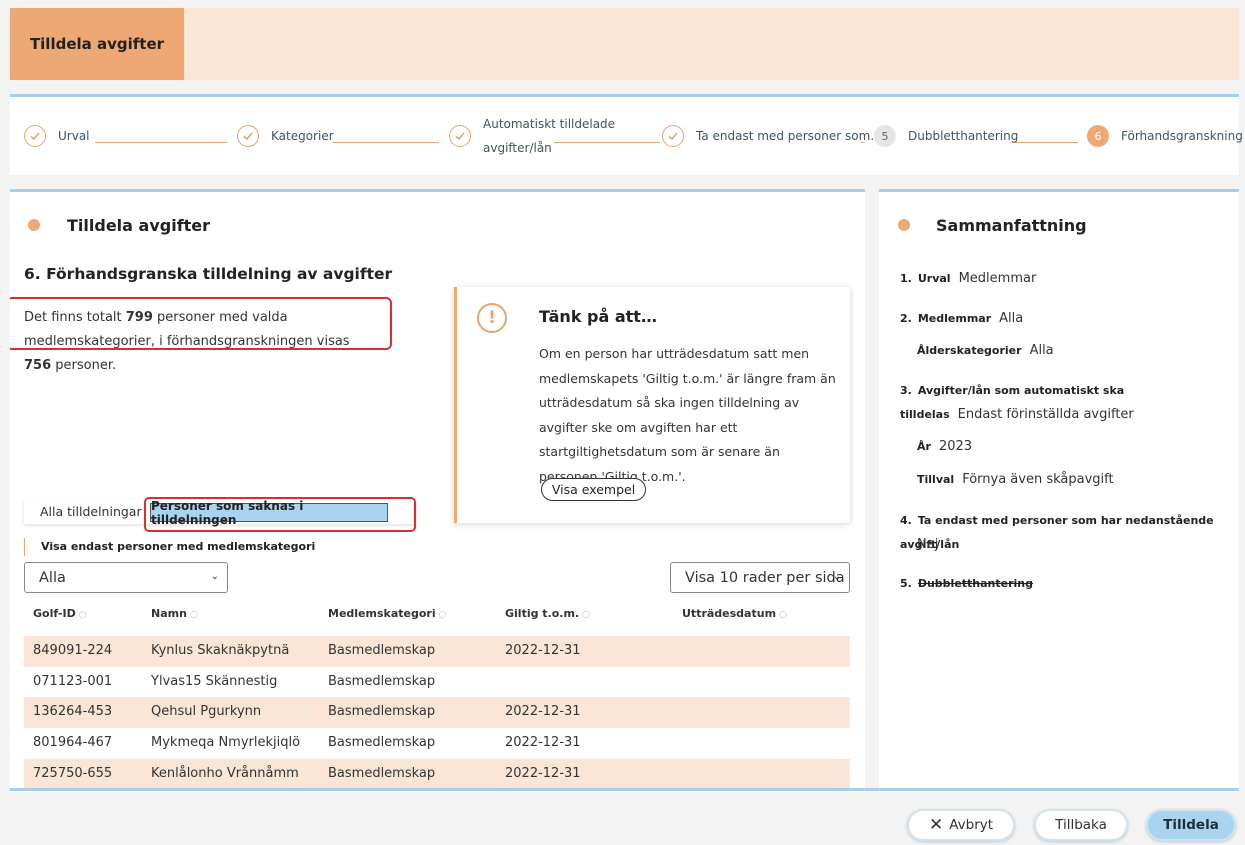  I want to click on column-header-label: Medlemskategori, so click(382, 613).